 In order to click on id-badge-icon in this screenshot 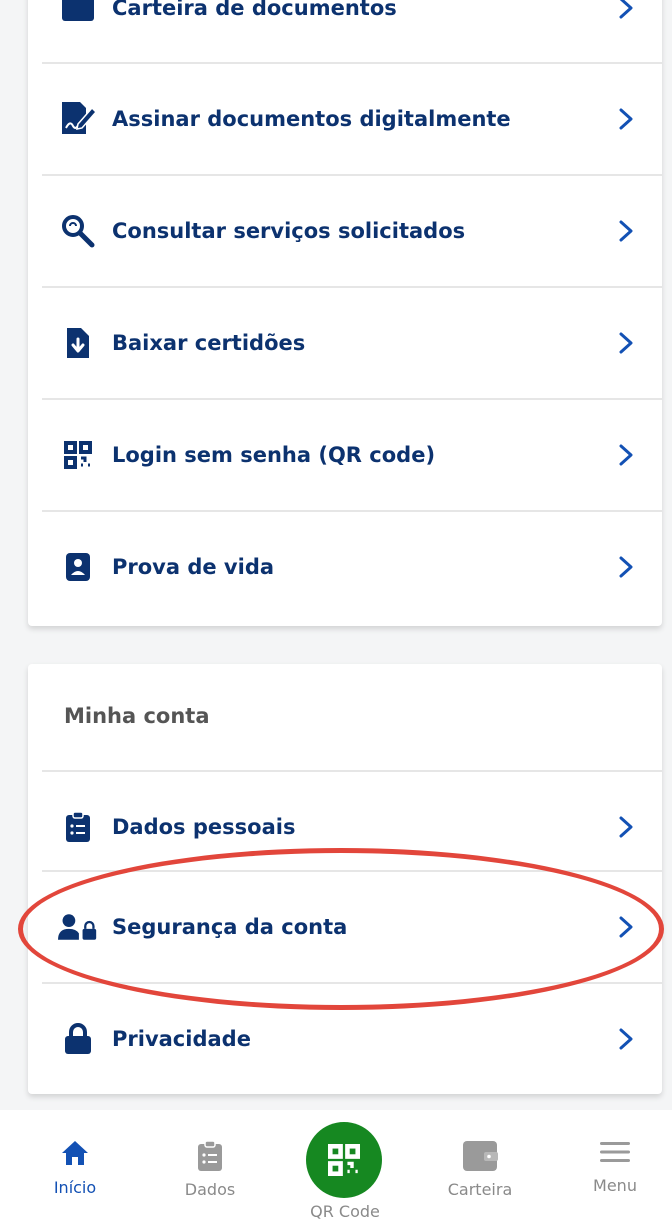, I will do `click(78, 567)`.